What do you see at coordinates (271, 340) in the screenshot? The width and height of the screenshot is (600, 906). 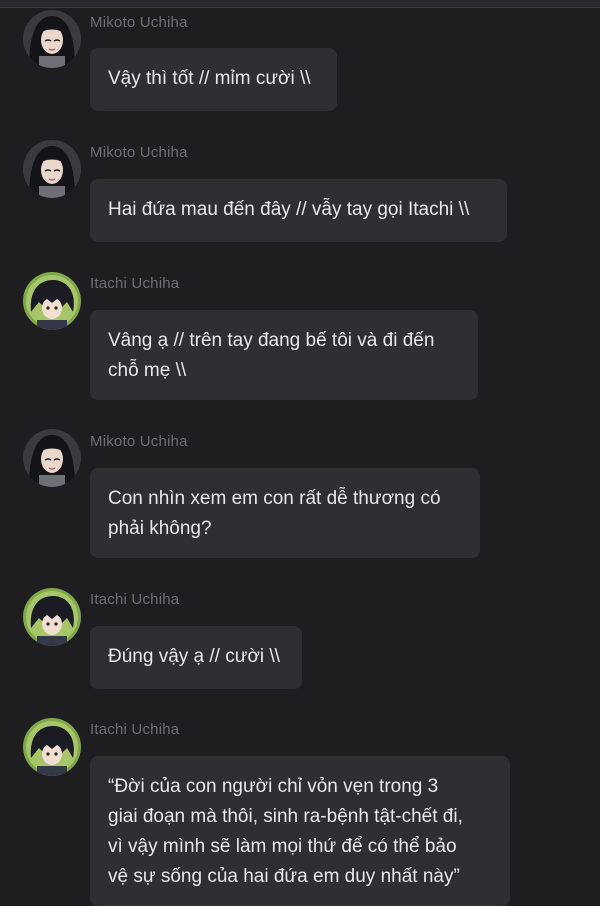 I see `message-text-line: Vâng ạ // trên tay đang bế tôi và đi đến` at bounding box center [271, 340].